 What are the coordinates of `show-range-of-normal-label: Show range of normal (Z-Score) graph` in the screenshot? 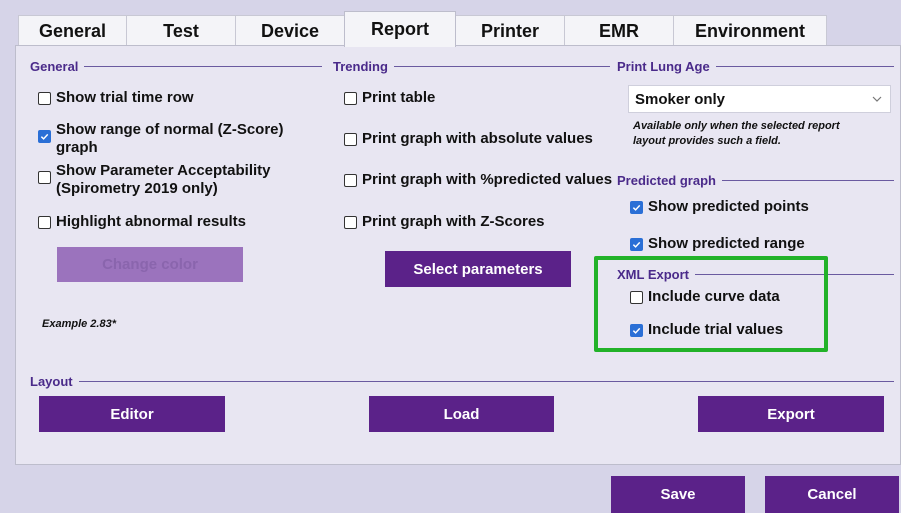 It's located at (170, 138).